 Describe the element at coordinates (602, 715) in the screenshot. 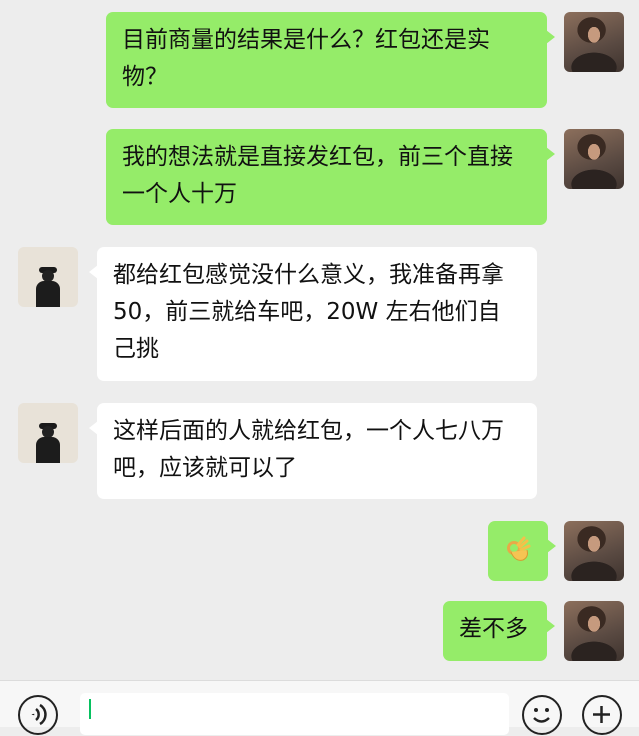

I see `plus-icon` at that location.